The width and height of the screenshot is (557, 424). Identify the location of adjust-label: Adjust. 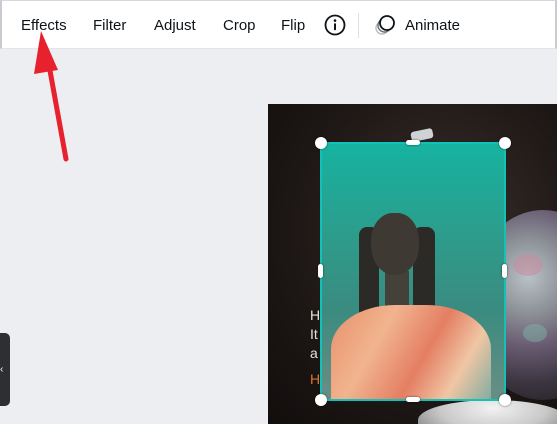
(175, 25).